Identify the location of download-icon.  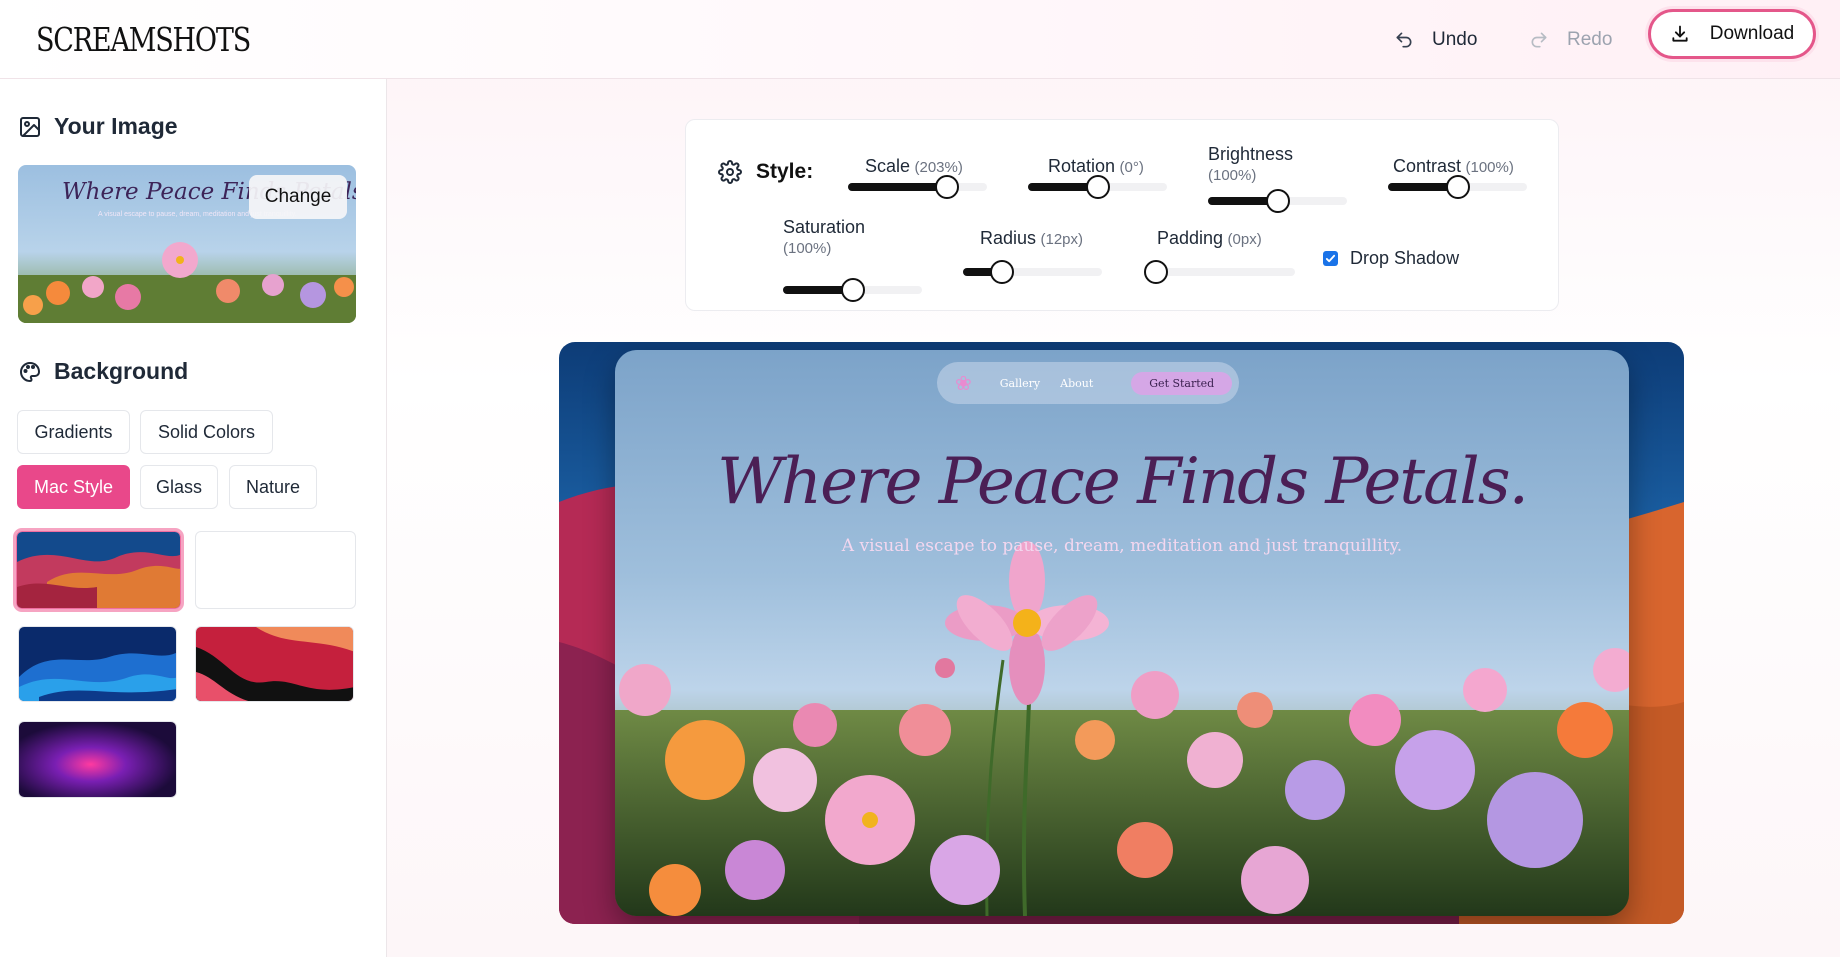
(1680, 33).